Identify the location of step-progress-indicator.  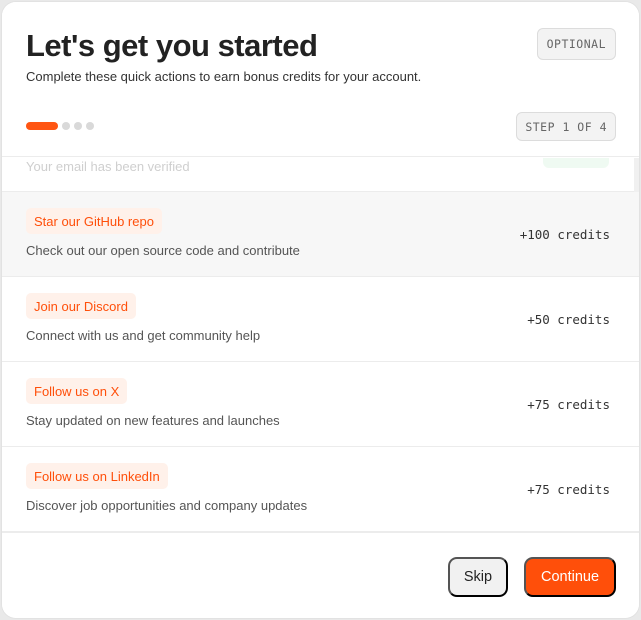
(60, 126).